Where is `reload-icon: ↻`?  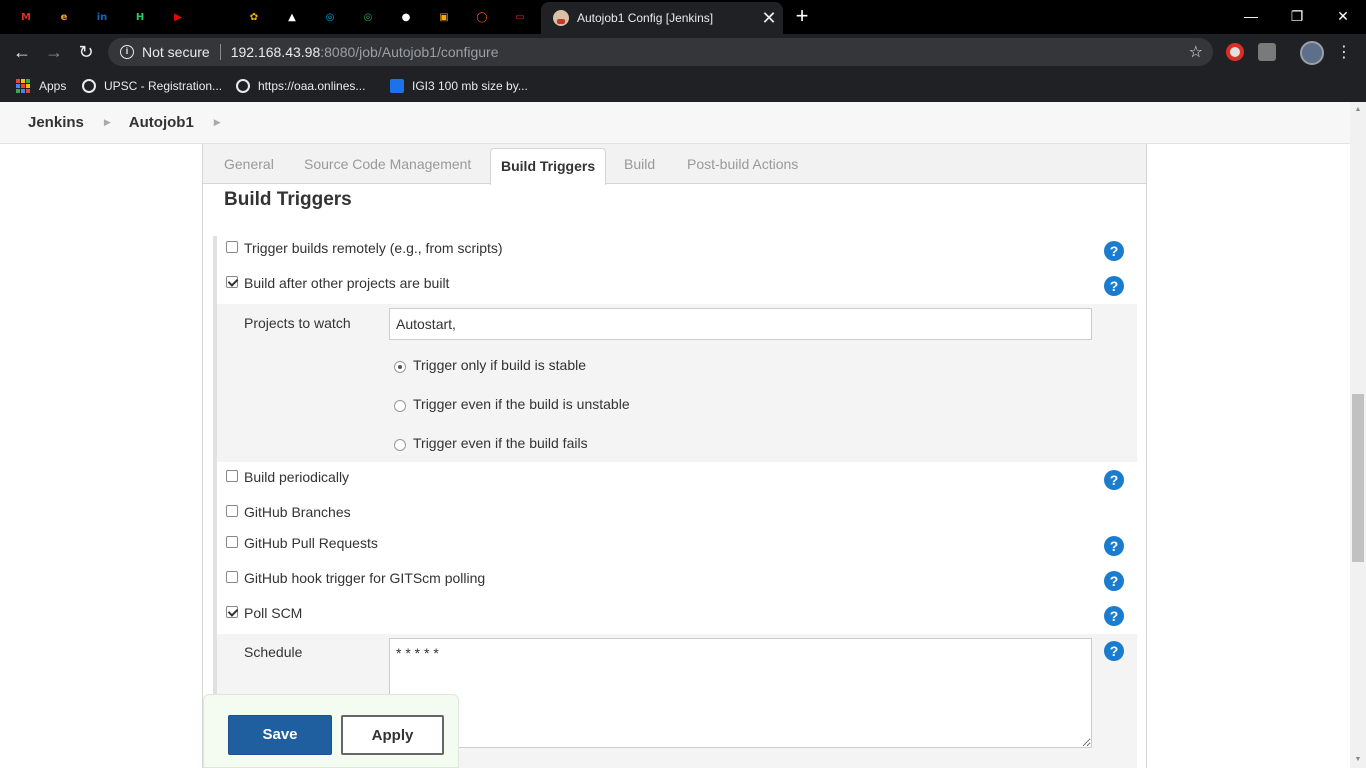 reload-icon: ↻ is located at coordinates (86, 52).